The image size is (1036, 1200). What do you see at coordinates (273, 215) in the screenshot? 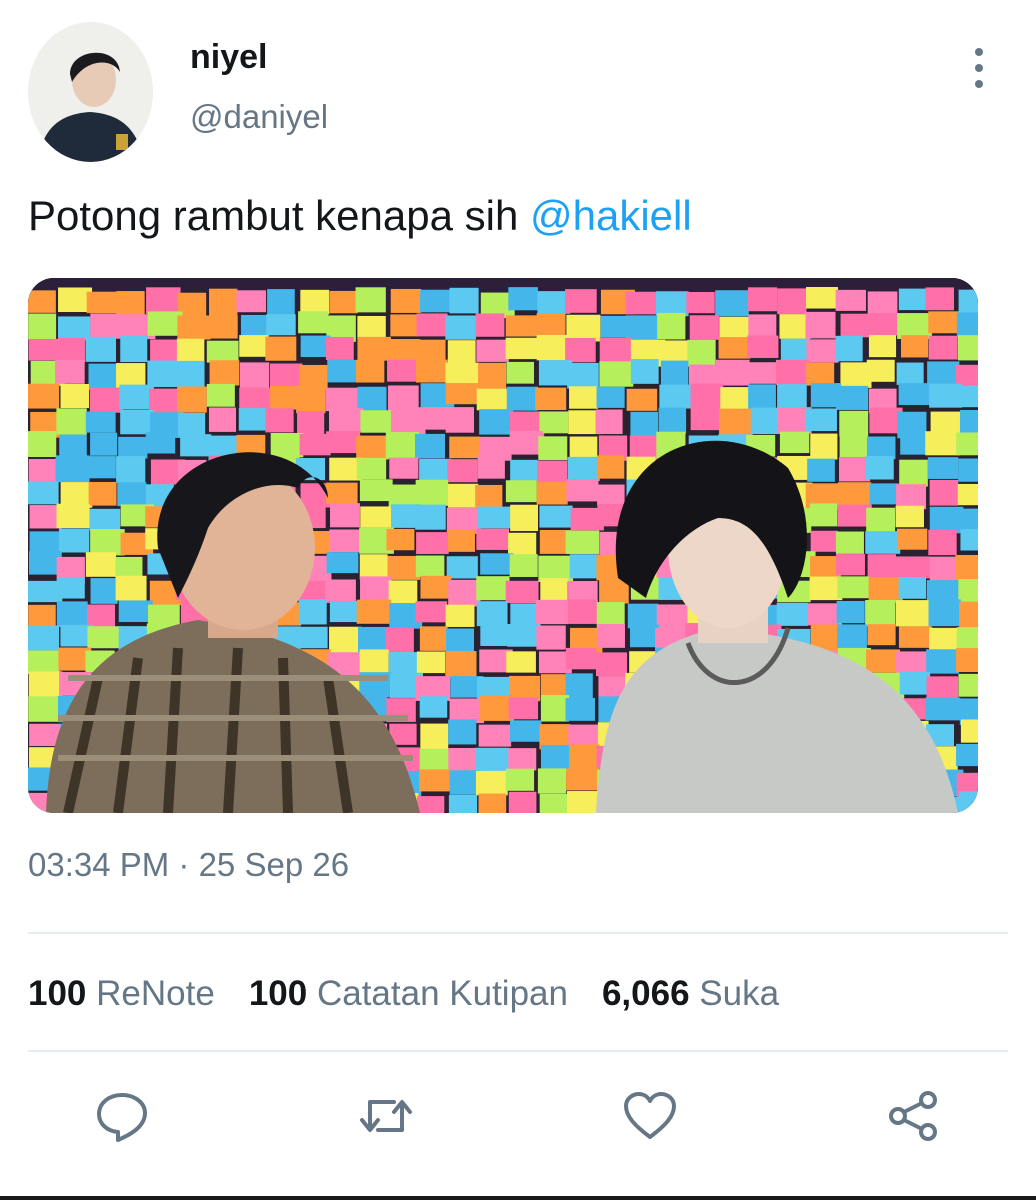
I see `tweet-body: Potong rambut kenapa sih` at bounding box center [273, 215].